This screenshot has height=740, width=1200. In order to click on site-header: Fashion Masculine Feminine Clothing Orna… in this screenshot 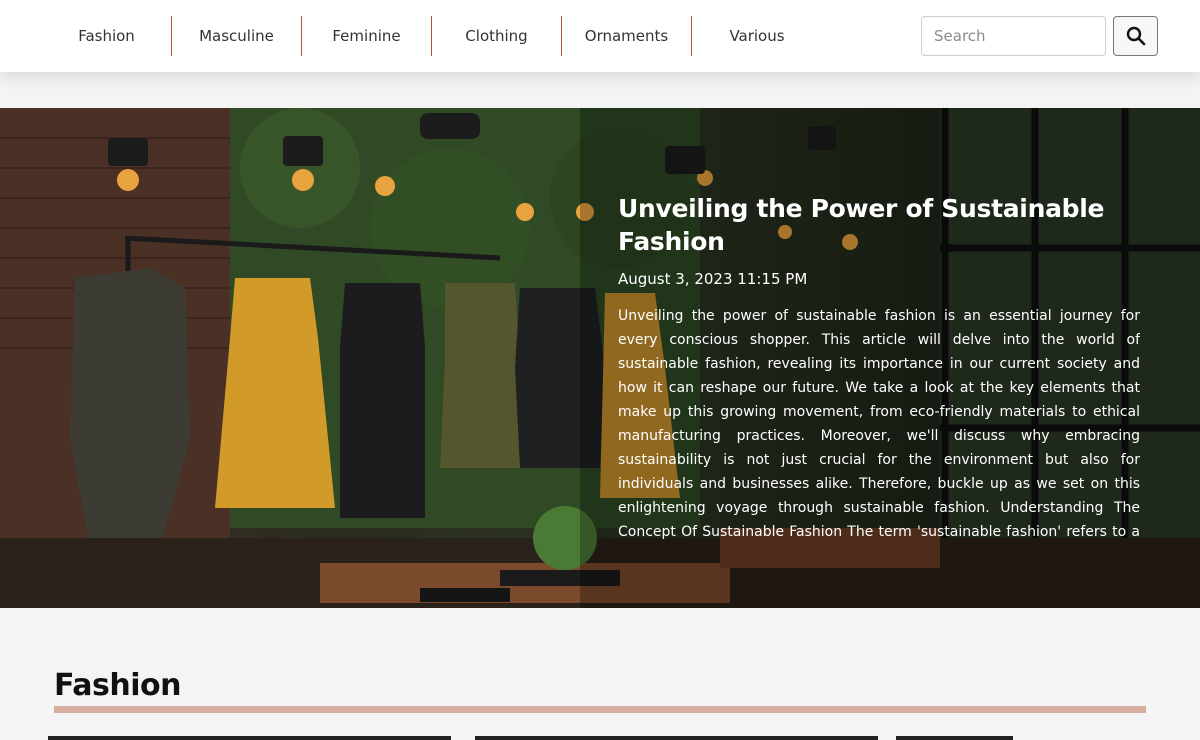, I will do `click(600, 36)`.